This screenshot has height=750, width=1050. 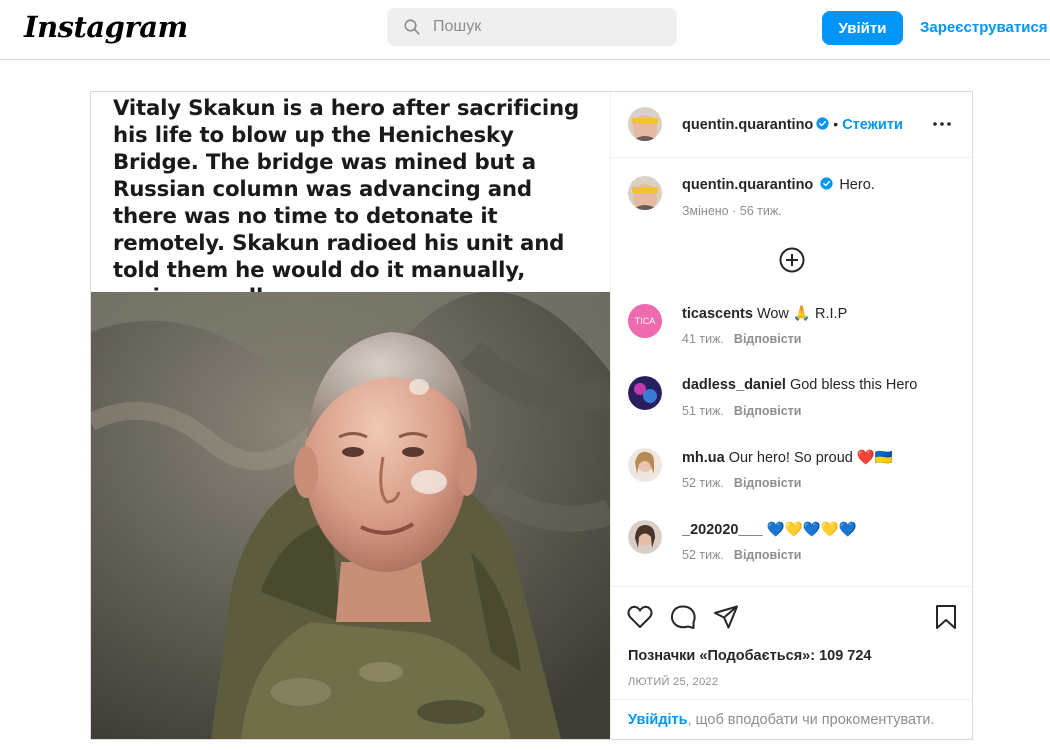 What do you see at coordinates (726, 617) in the screenshot?
I see `share-icon` at bounding box center [726, 617].